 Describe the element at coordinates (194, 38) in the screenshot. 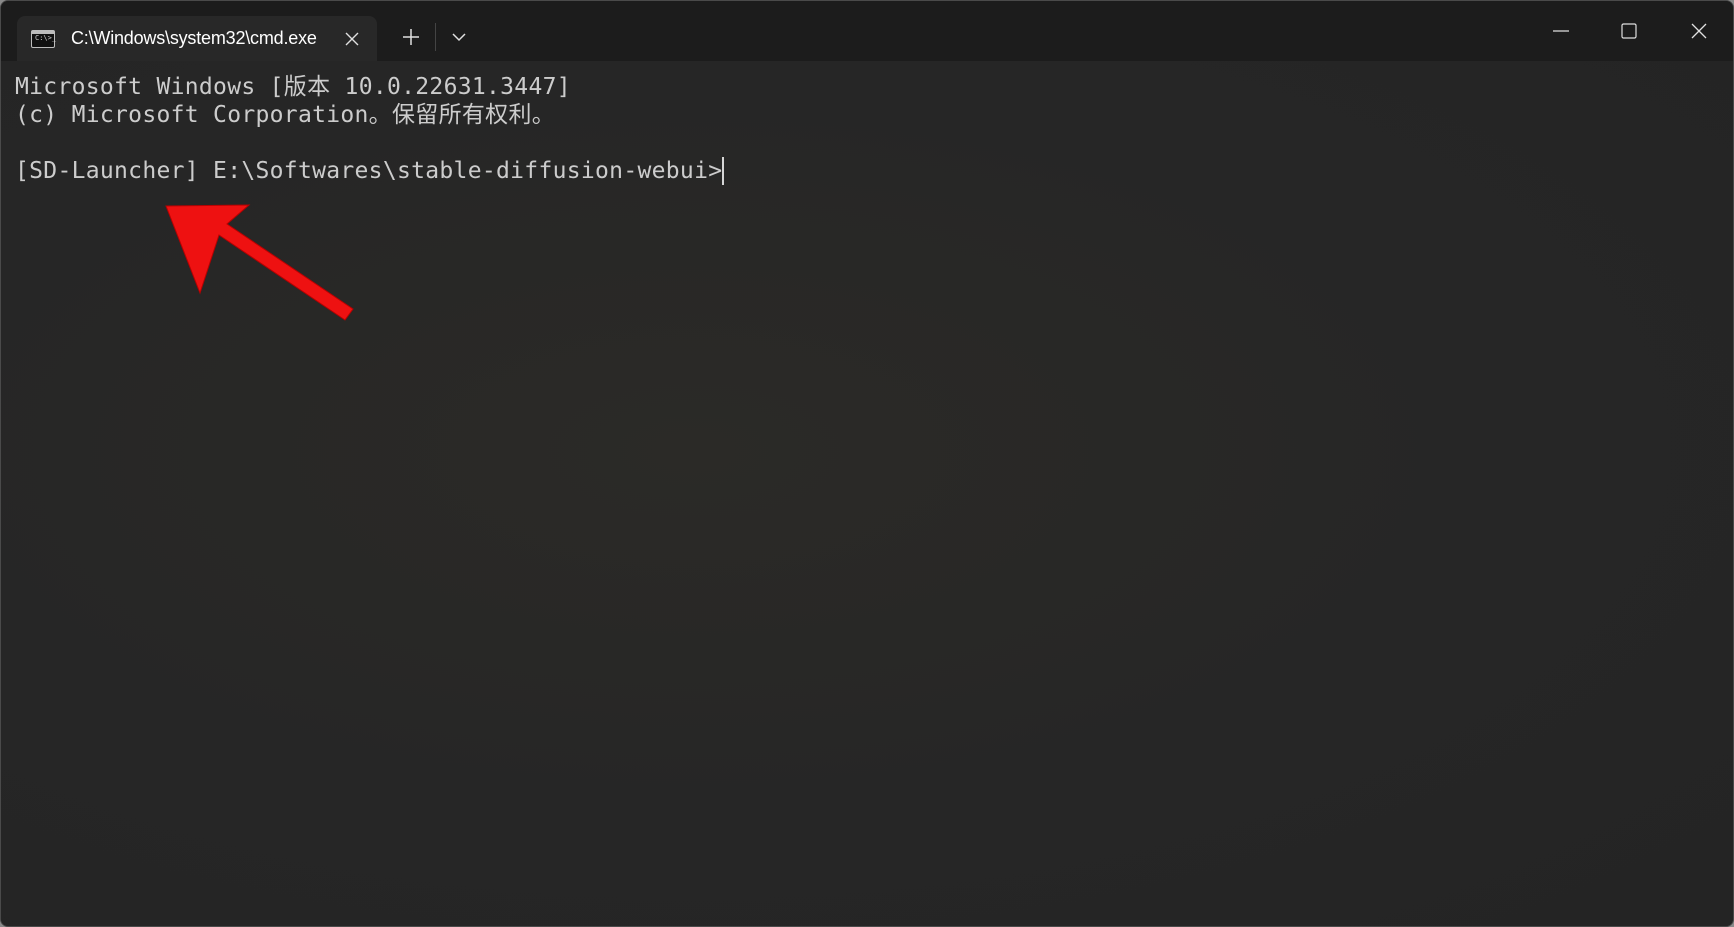

I see `tab-title: C:\Windows\system32\cmd.exe` at that location.